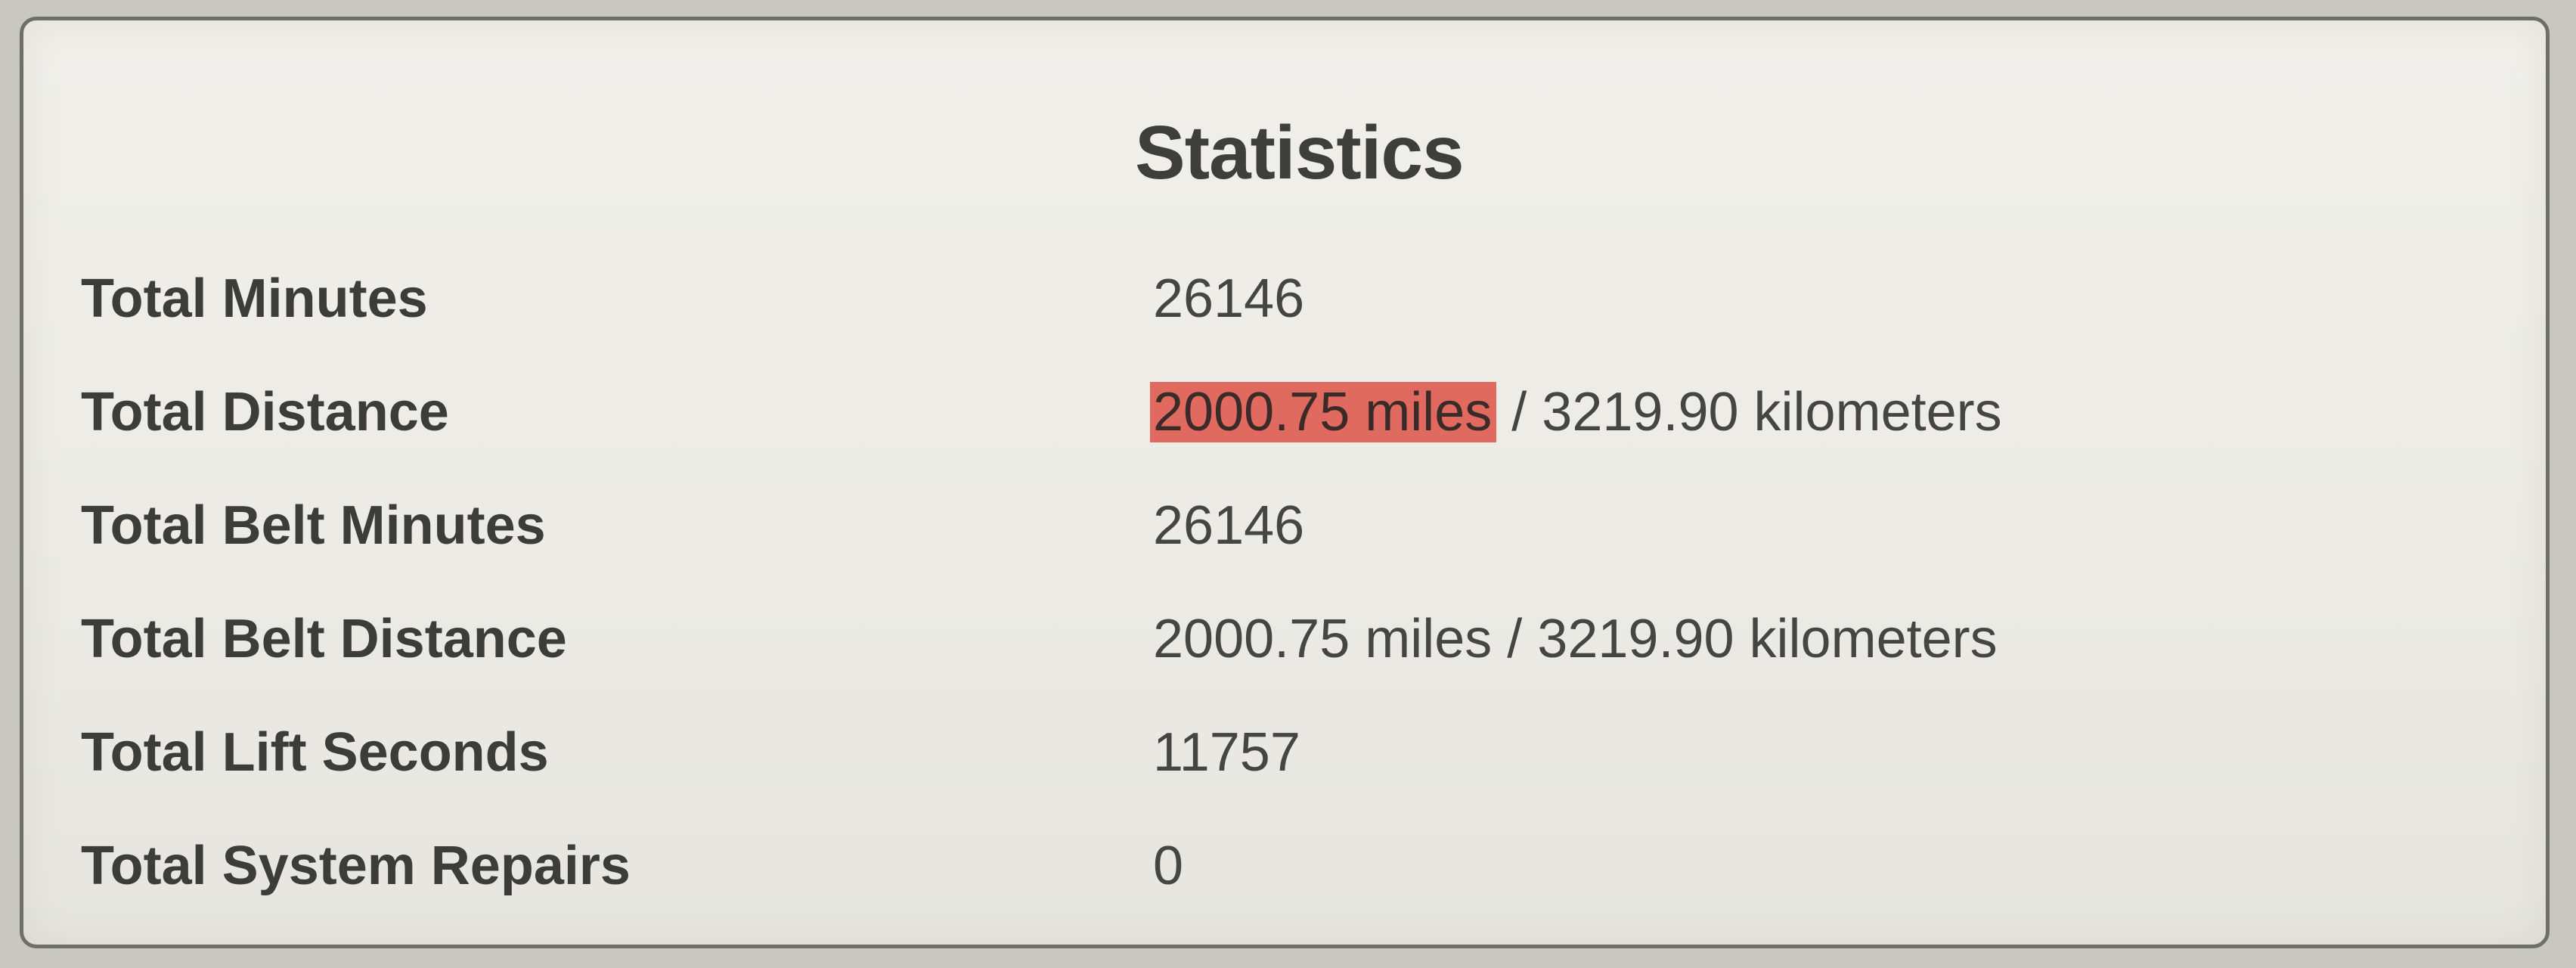 The height and width of the screenshot is (968, 2576). I want to click on stat-row-total-lift-seconds: Total Lift Seconds 11757, so click(1253, 771).